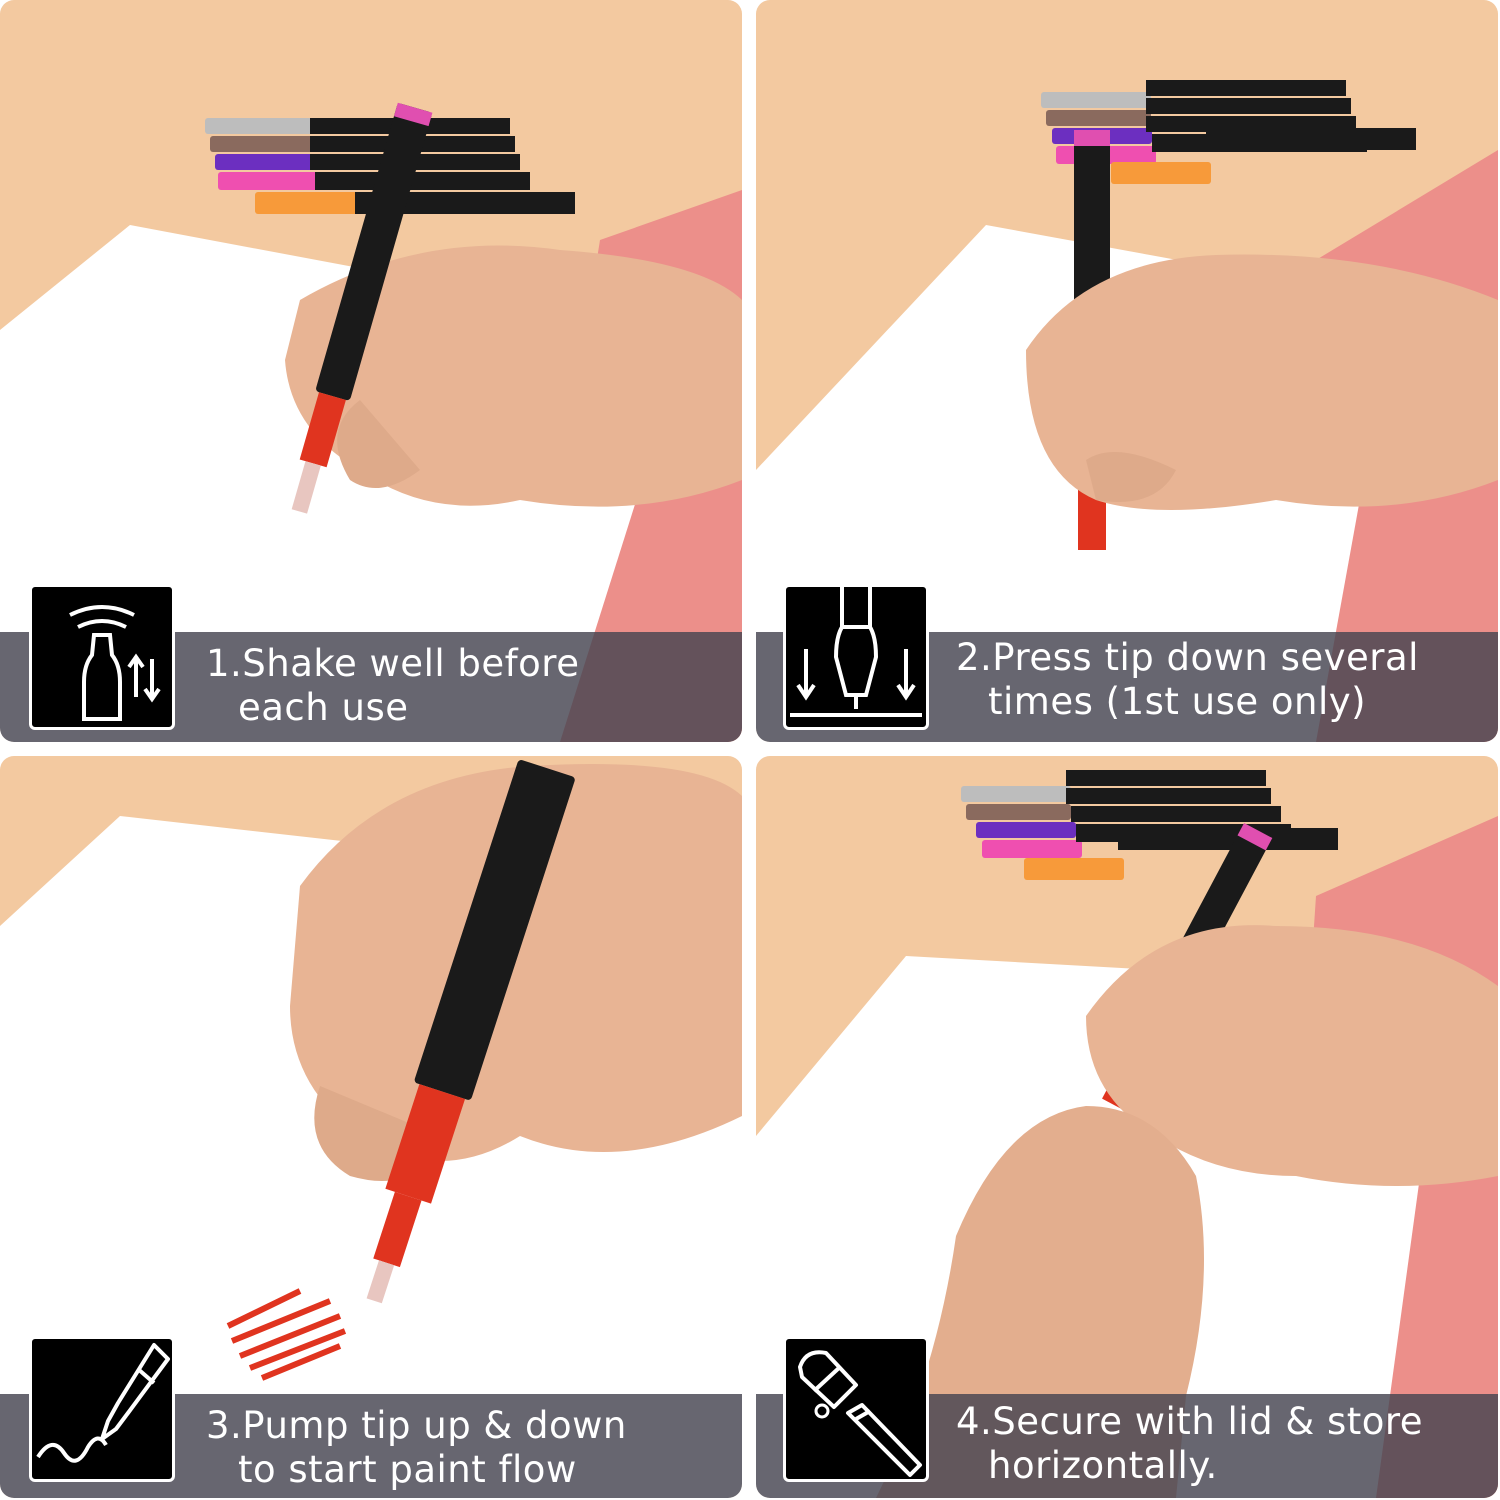  I want to click on caption-line-2: each use, so click(323, 707).